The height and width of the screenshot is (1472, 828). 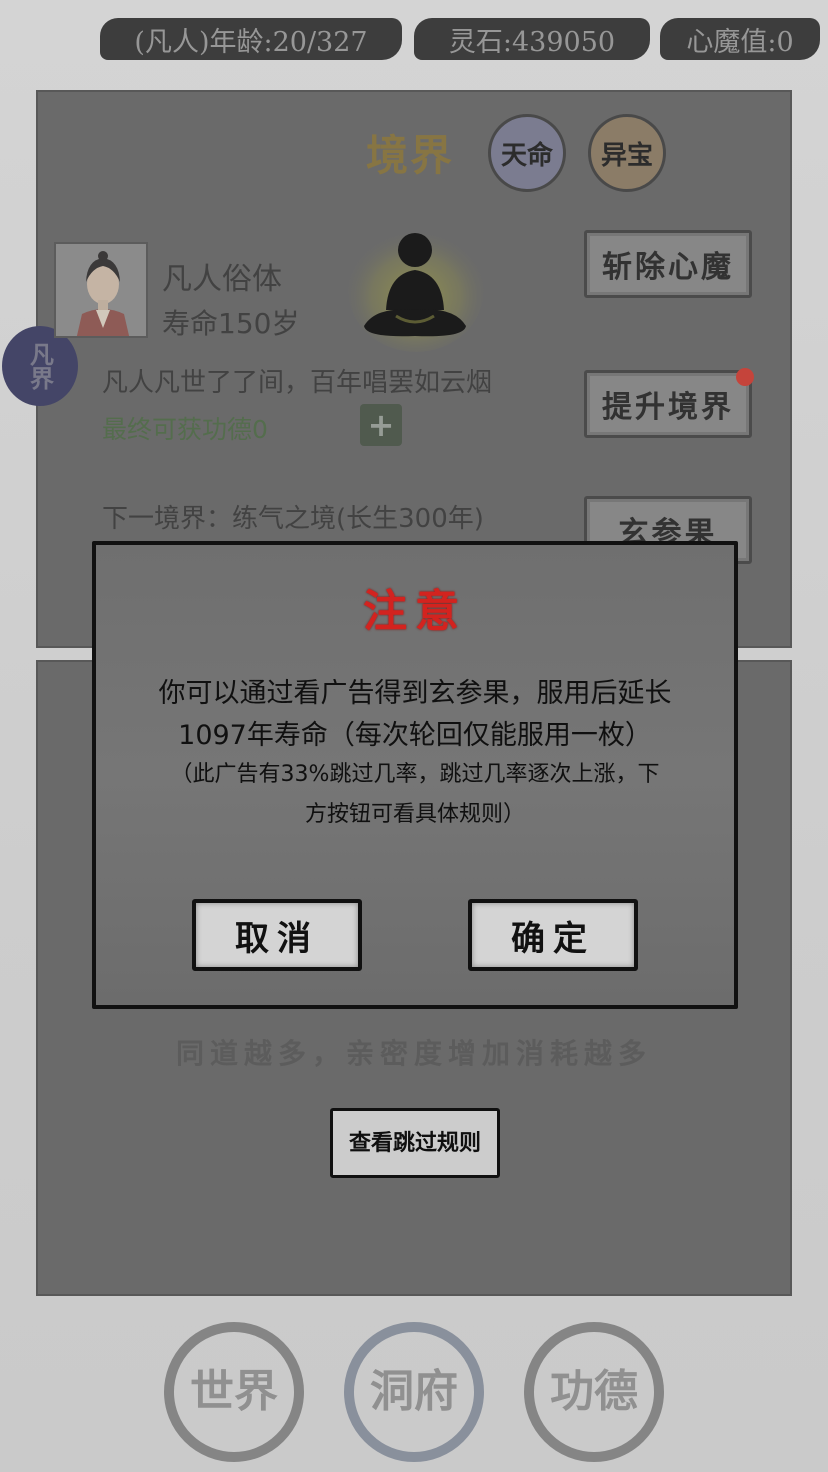 I want to click on dialog-message-line-1: 你可以通过看广告得到玄参果，服用后延长, so click(x=415, y=693).